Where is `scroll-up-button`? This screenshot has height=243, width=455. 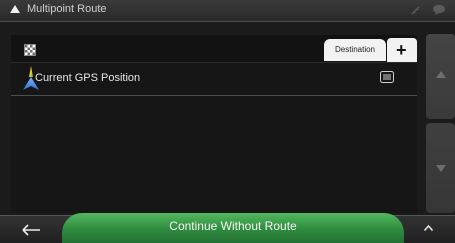
scroll-up-button is located at coordinates (440, 76).